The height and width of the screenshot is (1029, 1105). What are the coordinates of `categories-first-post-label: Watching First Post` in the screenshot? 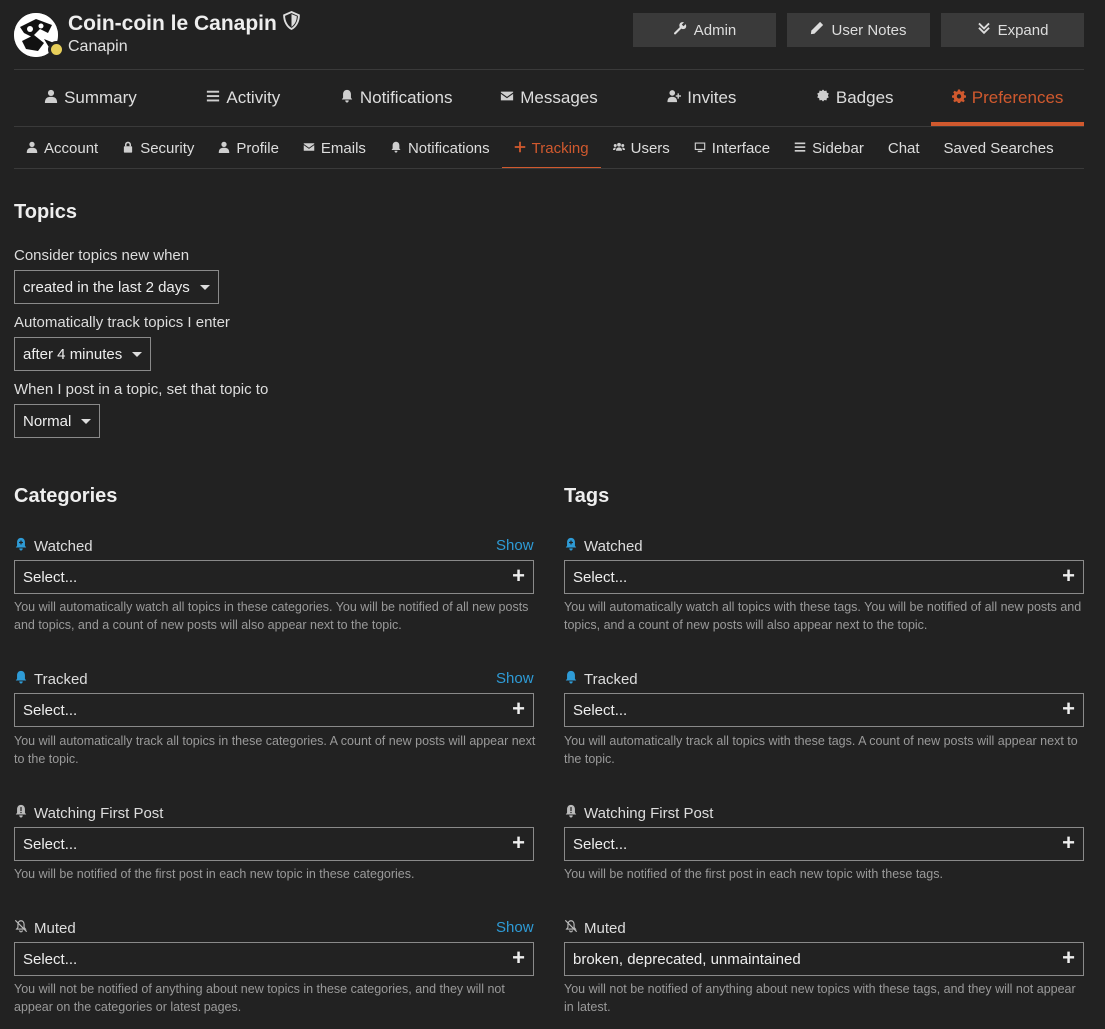 It's located at (88, 813).